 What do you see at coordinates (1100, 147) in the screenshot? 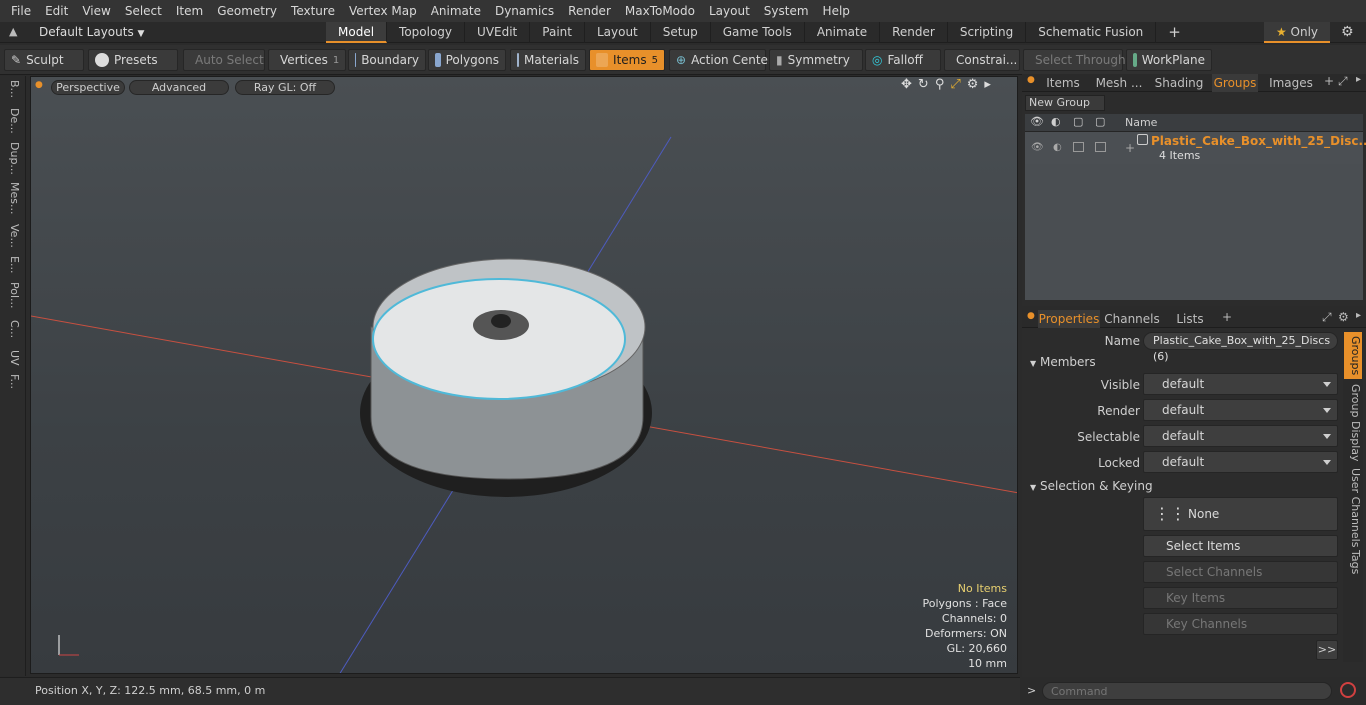
I see `row-select-toggle` at bounding box center [1100, 147].